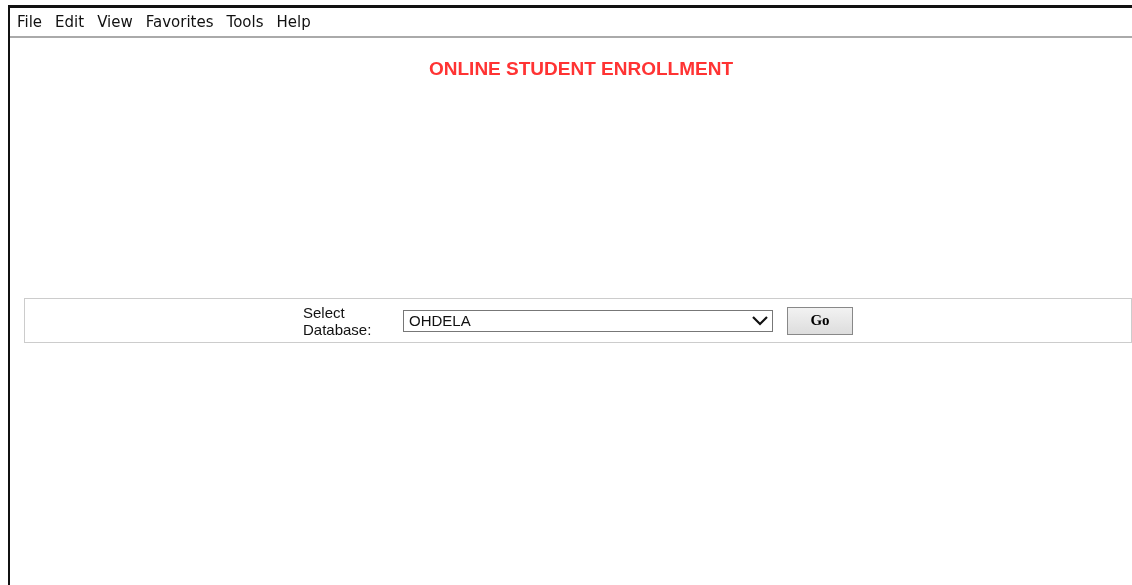 This screenshot has width=1132, height=585. What do you see at coordinates (760, 320) in the screenshot?
I see `chevron-icon` at bounding box center [760, 320].